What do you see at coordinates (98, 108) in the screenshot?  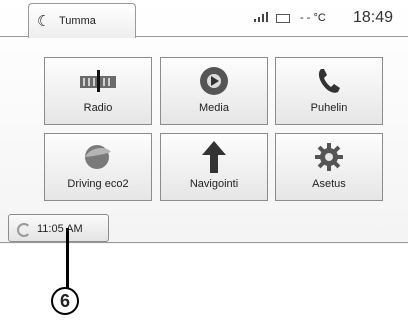 I see `tile-label: Radio` at bounding box center [98, 108].